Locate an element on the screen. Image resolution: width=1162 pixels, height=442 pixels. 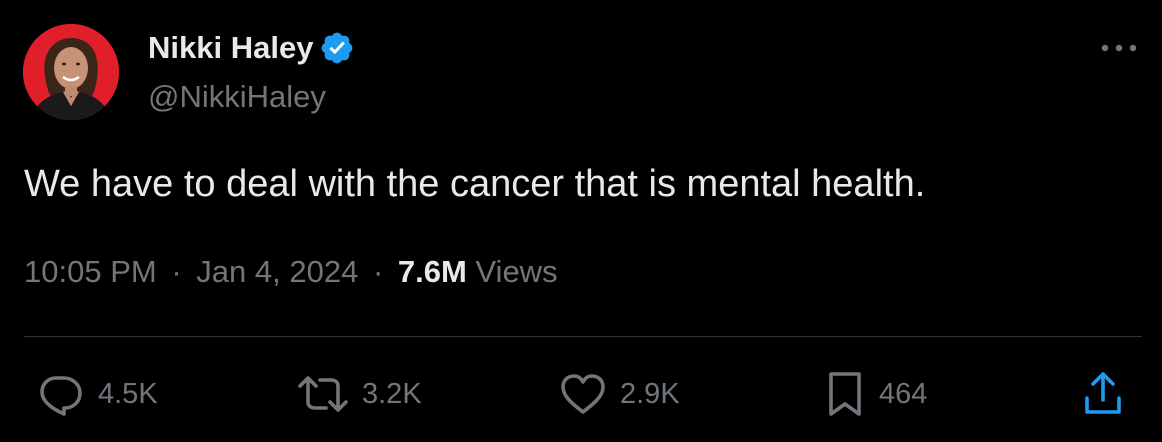
repost-icon is located at coordinates (323, 394).